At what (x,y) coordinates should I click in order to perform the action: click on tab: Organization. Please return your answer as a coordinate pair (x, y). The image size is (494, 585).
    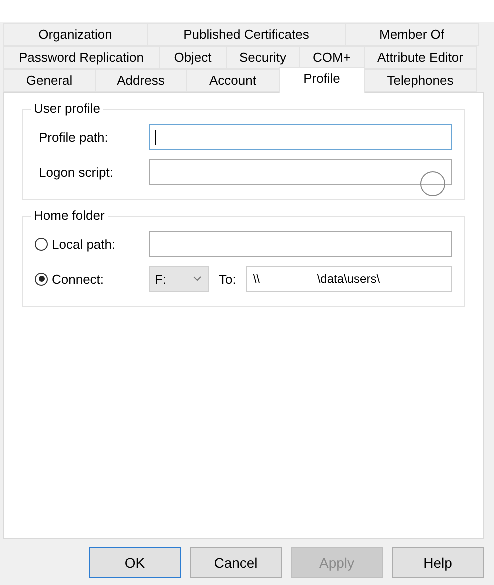
    Looking at the image, I should click on (75, 34).